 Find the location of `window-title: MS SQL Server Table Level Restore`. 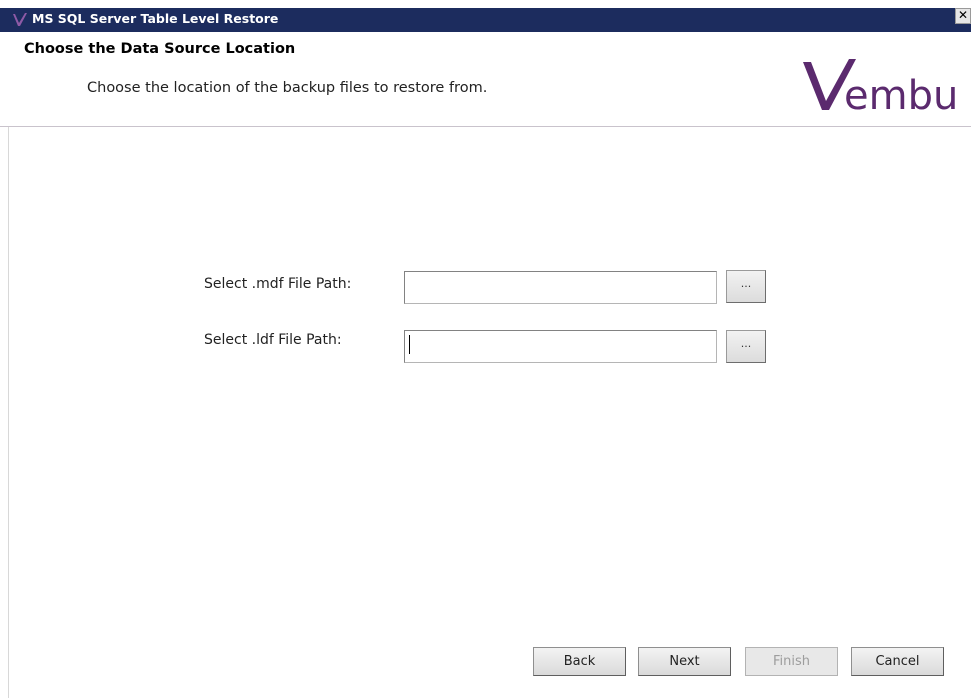

window-title: MS SQL Server Table Level Restore is located at coordinates (155, 18).